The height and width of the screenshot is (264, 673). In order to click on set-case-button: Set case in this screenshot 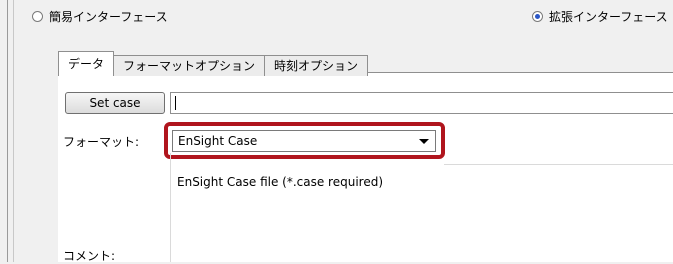, I will do `click(115, 103)`.